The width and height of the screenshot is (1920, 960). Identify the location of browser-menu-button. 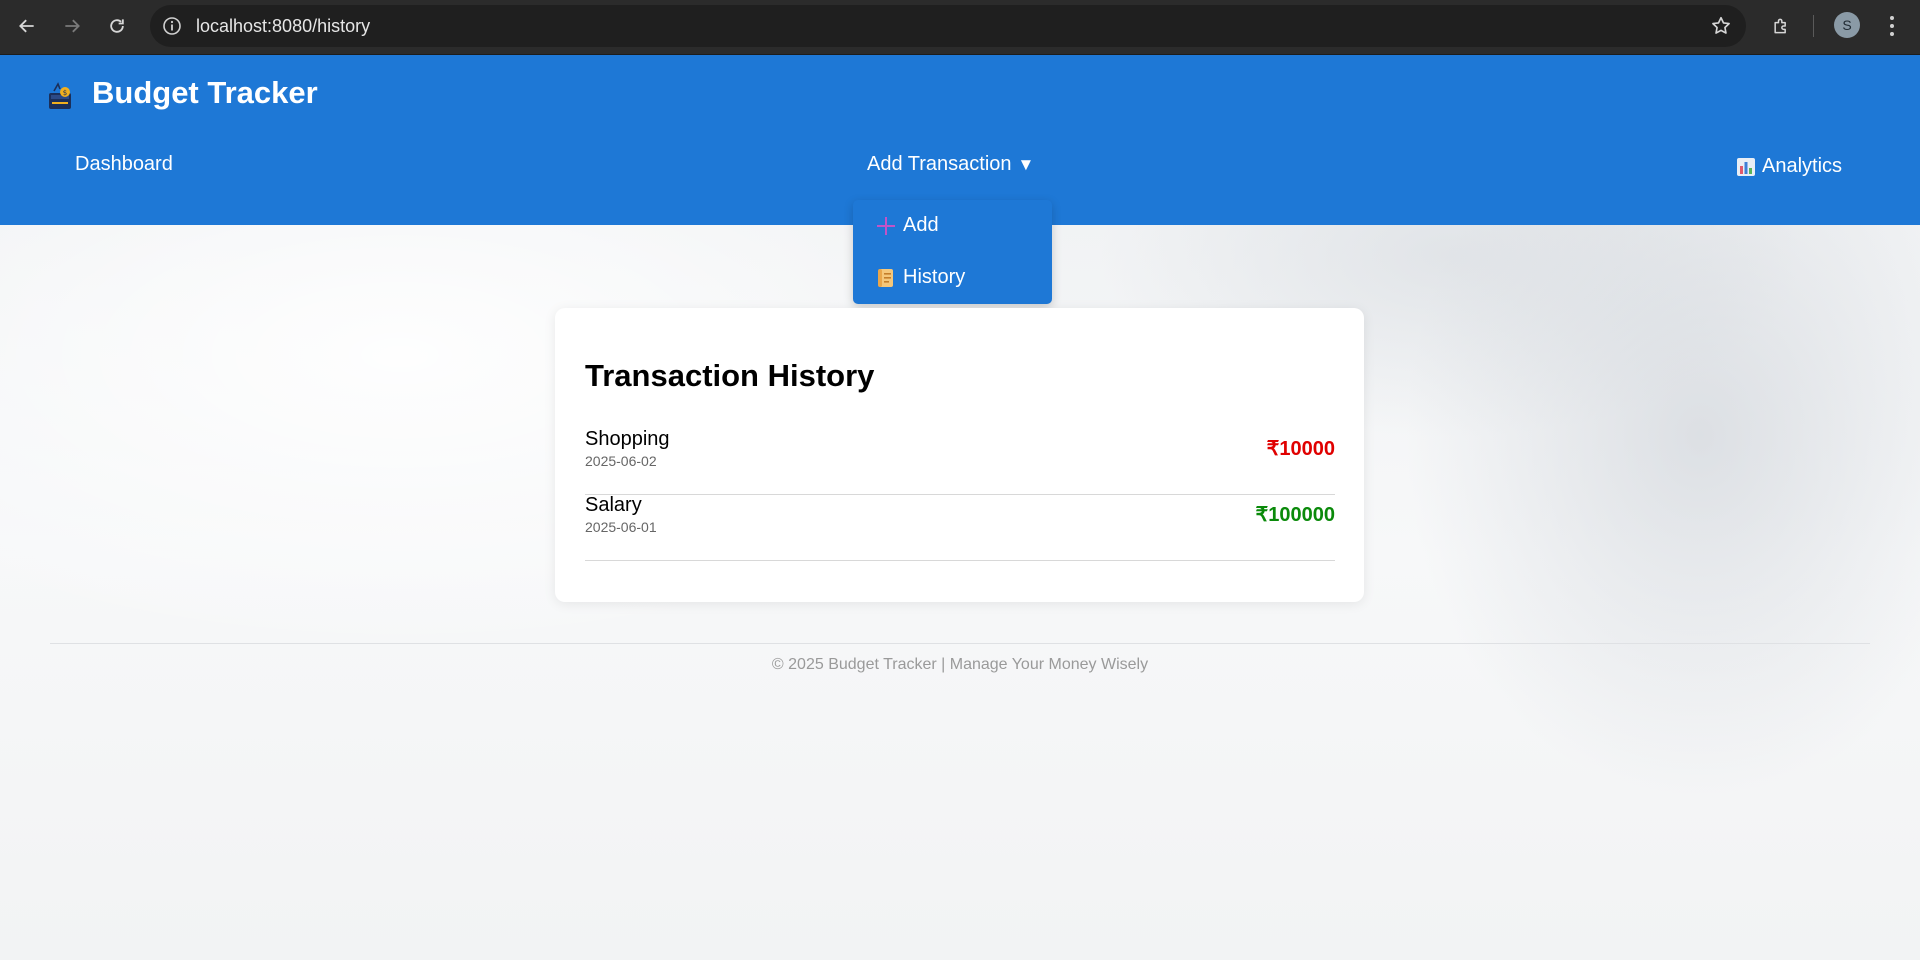
(1892, 26).